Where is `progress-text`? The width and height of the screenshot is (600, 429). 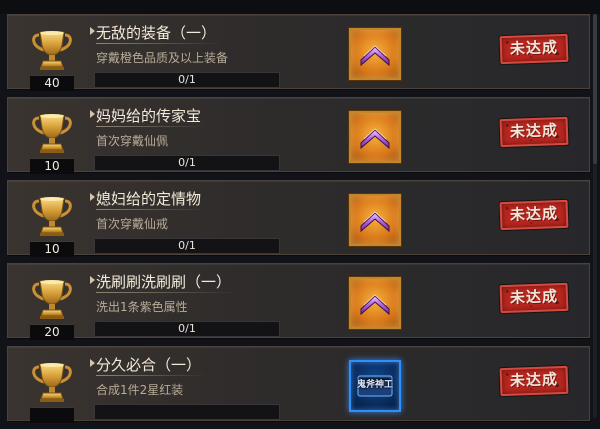 progress-text is located at coordinates (187, 412).